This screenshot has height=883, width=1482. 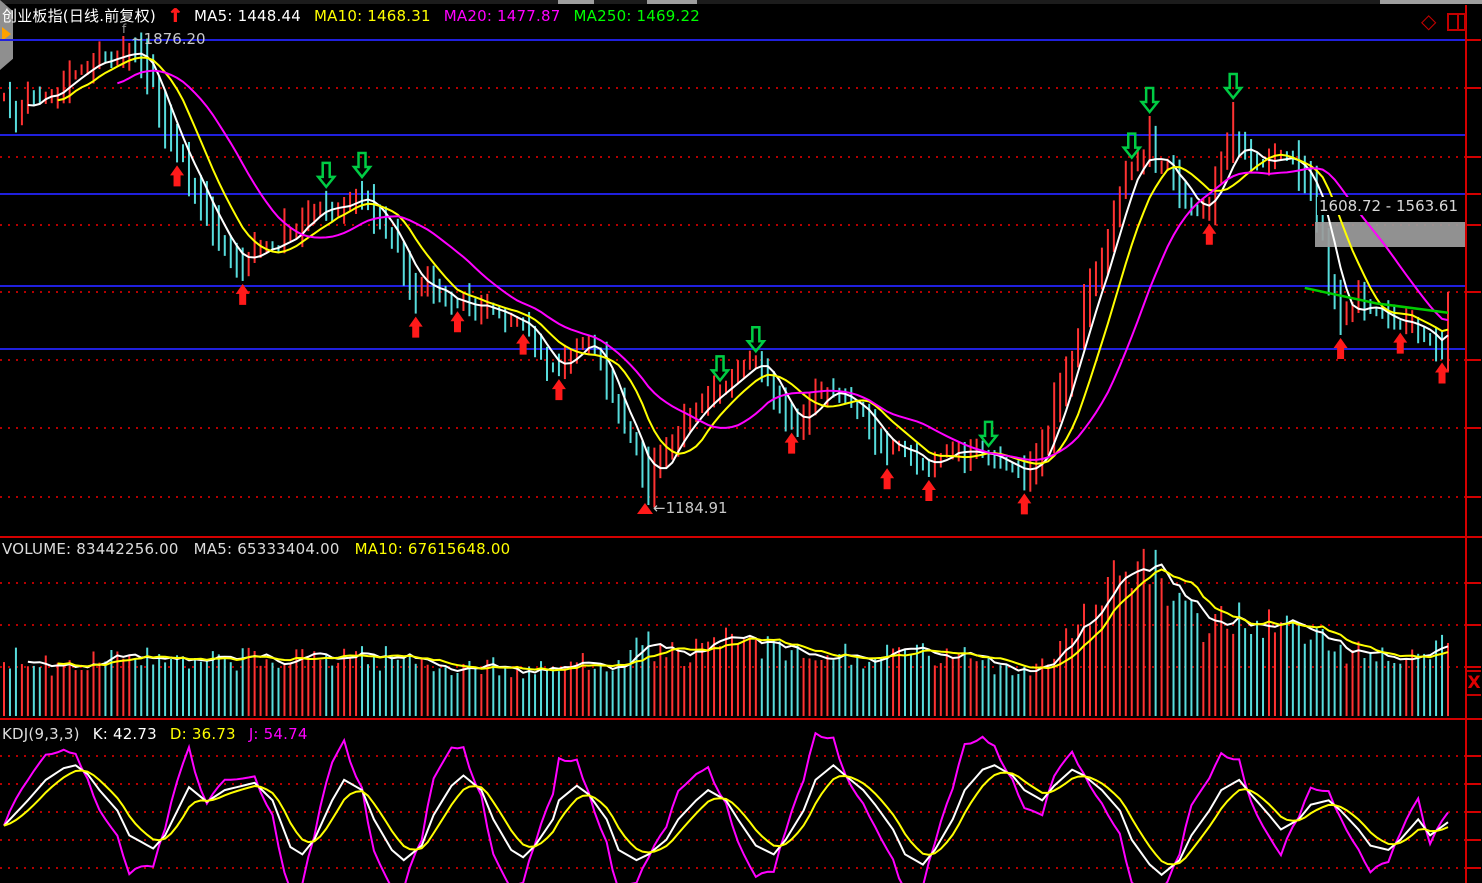 What do you see at coordinates (266, 549) in the screenshot?
I see `volume-ma5-value: MA5: 65333404.00` at bounding box center [266, 549].